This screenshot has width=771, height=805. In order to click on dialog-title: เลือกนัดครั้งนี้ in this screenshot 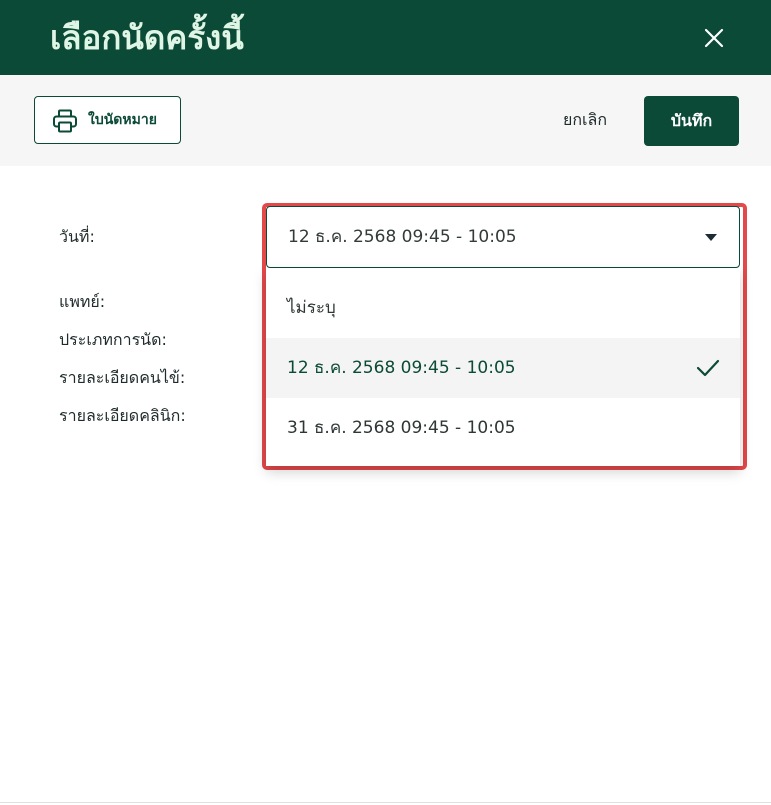, I will do `click(147, 37)`.